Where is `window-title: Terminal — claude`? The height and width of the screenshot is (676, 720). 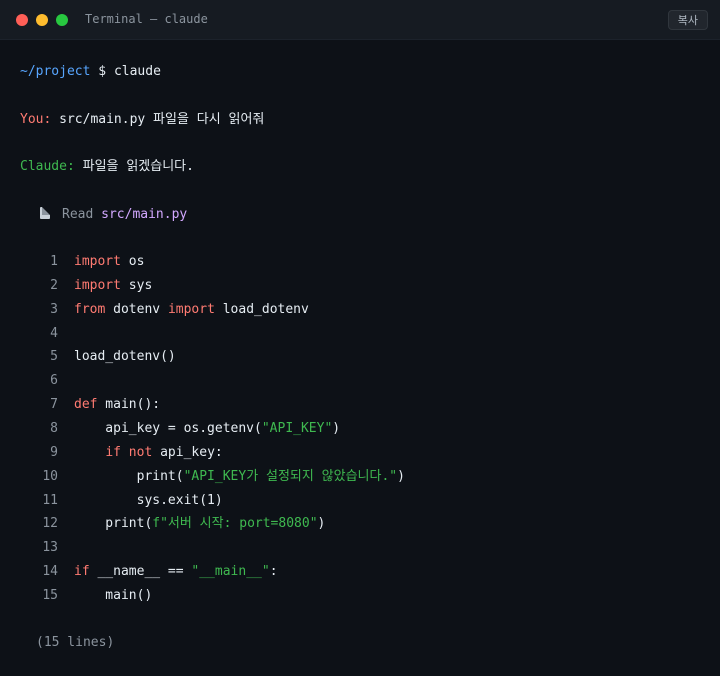 window-title: Terminal — claude is located at coordinates (146, 19).